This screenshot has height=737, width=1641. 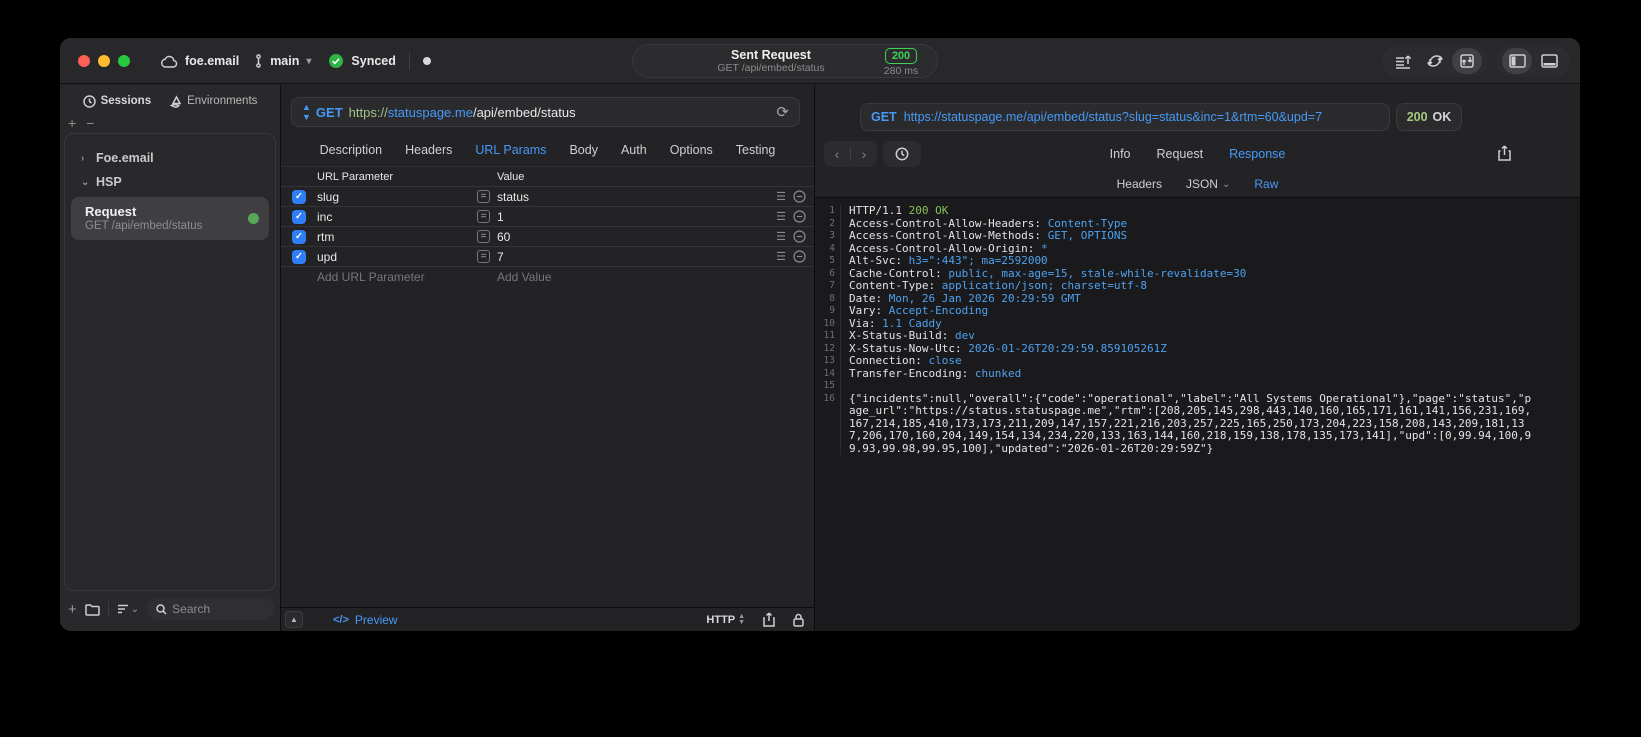 I want to click on param-name-input: inc, so click(x=397, y=217).